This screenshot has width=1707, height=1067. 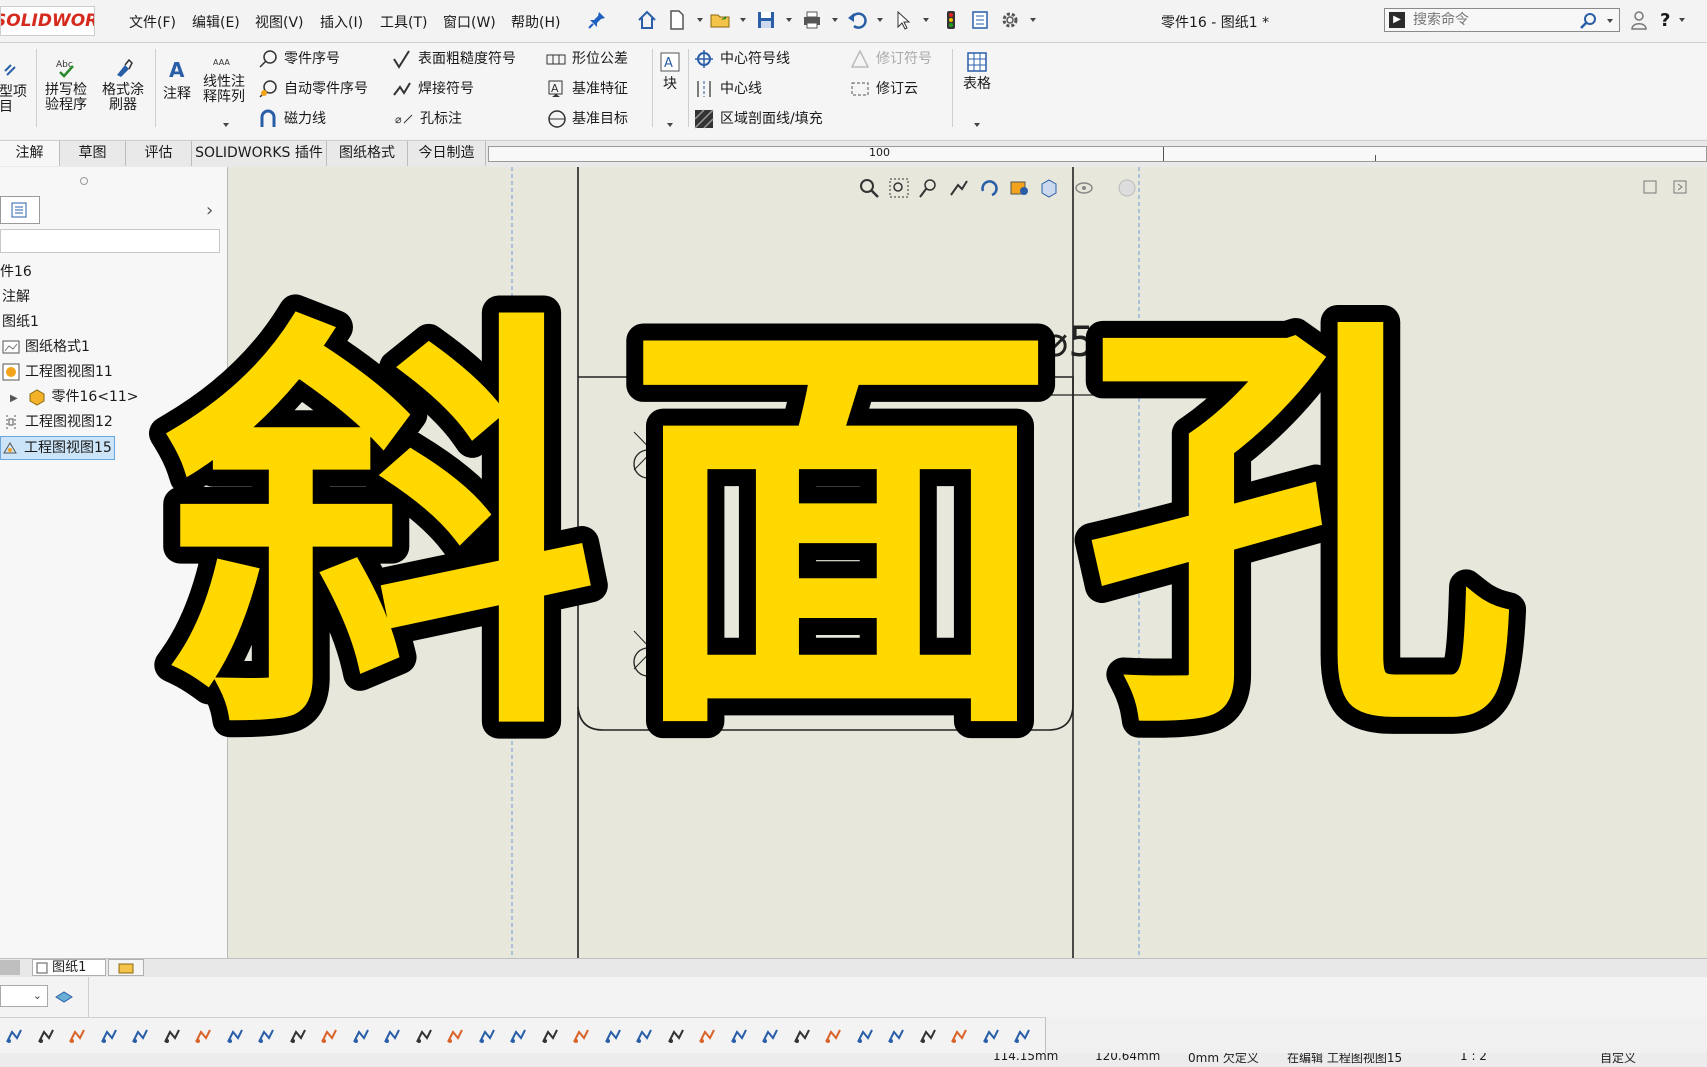 What do you see at coordinates (865, 1036) in the screenshot?
I see `block-icon` at bounding box center [865, 1036].